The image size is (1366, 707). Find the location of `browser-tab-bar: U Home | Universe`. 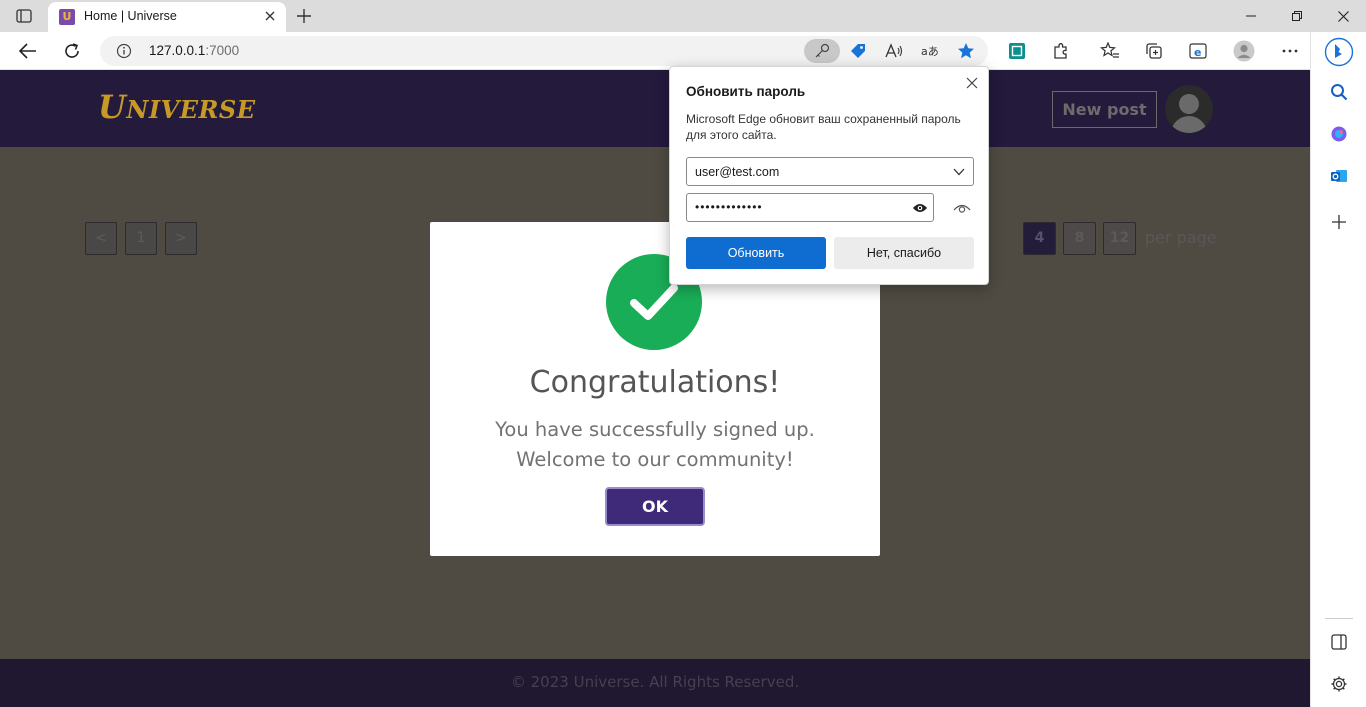

browser-tab-bar: U Home | Universe is located at coordinates (683, 16).